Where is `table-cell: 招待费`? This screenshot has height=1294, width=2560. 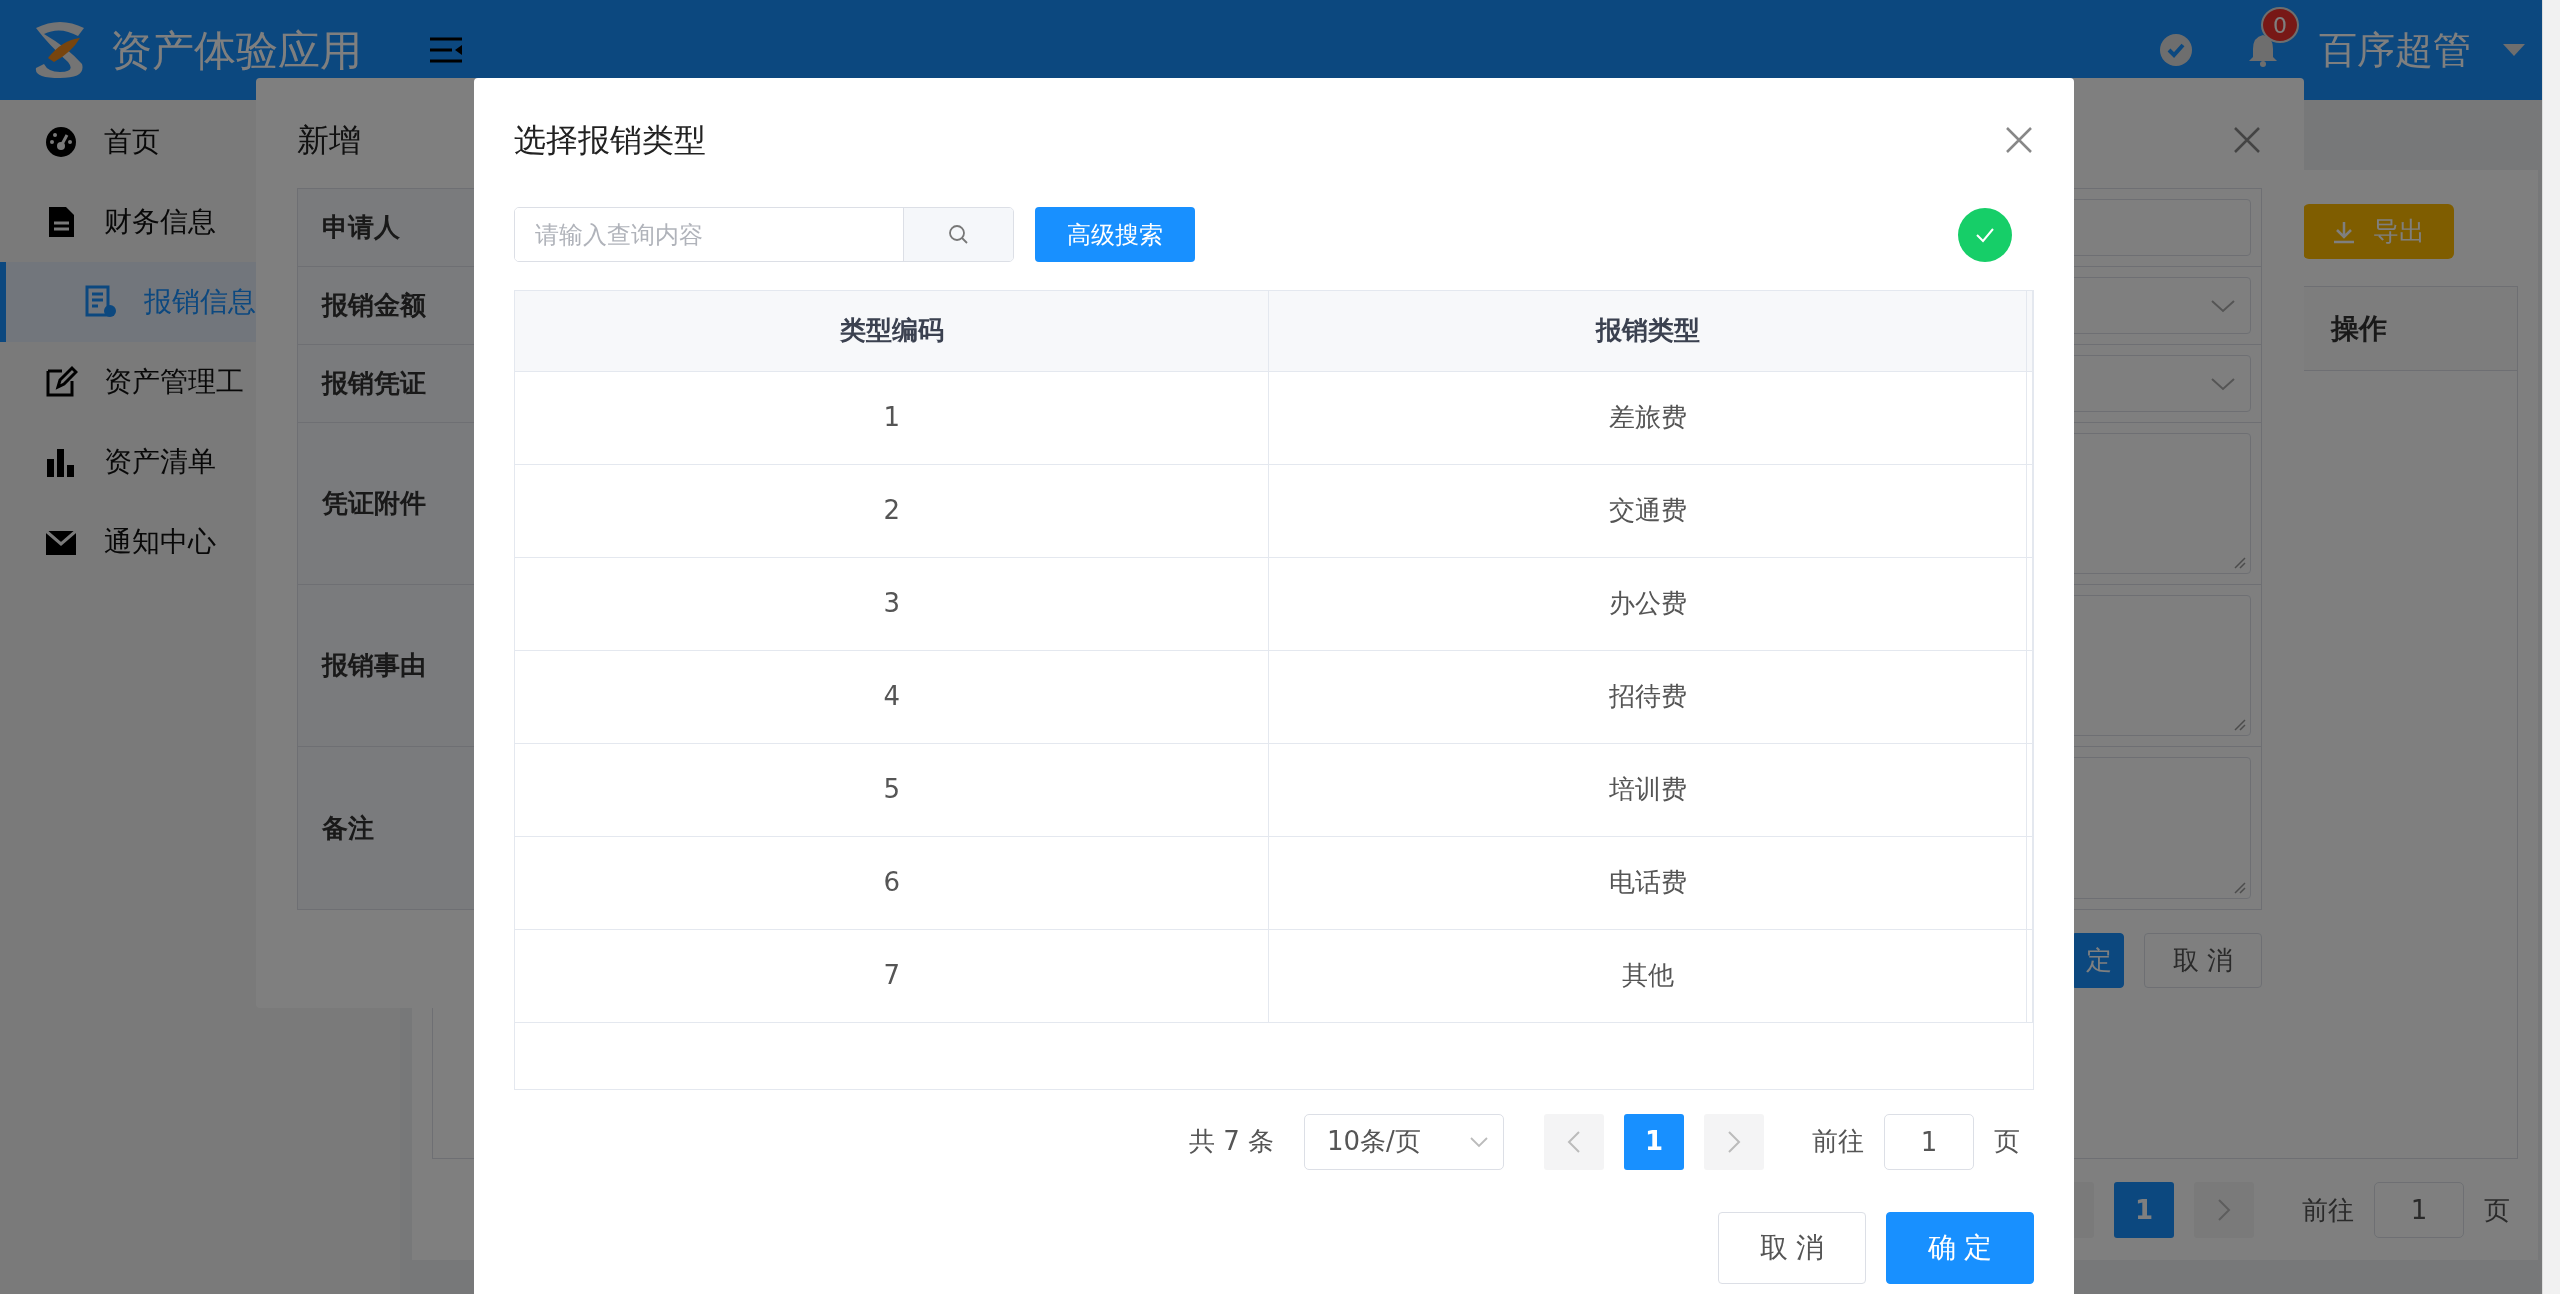
table-cell: 招待费 is located at coordinates (1647, 696).